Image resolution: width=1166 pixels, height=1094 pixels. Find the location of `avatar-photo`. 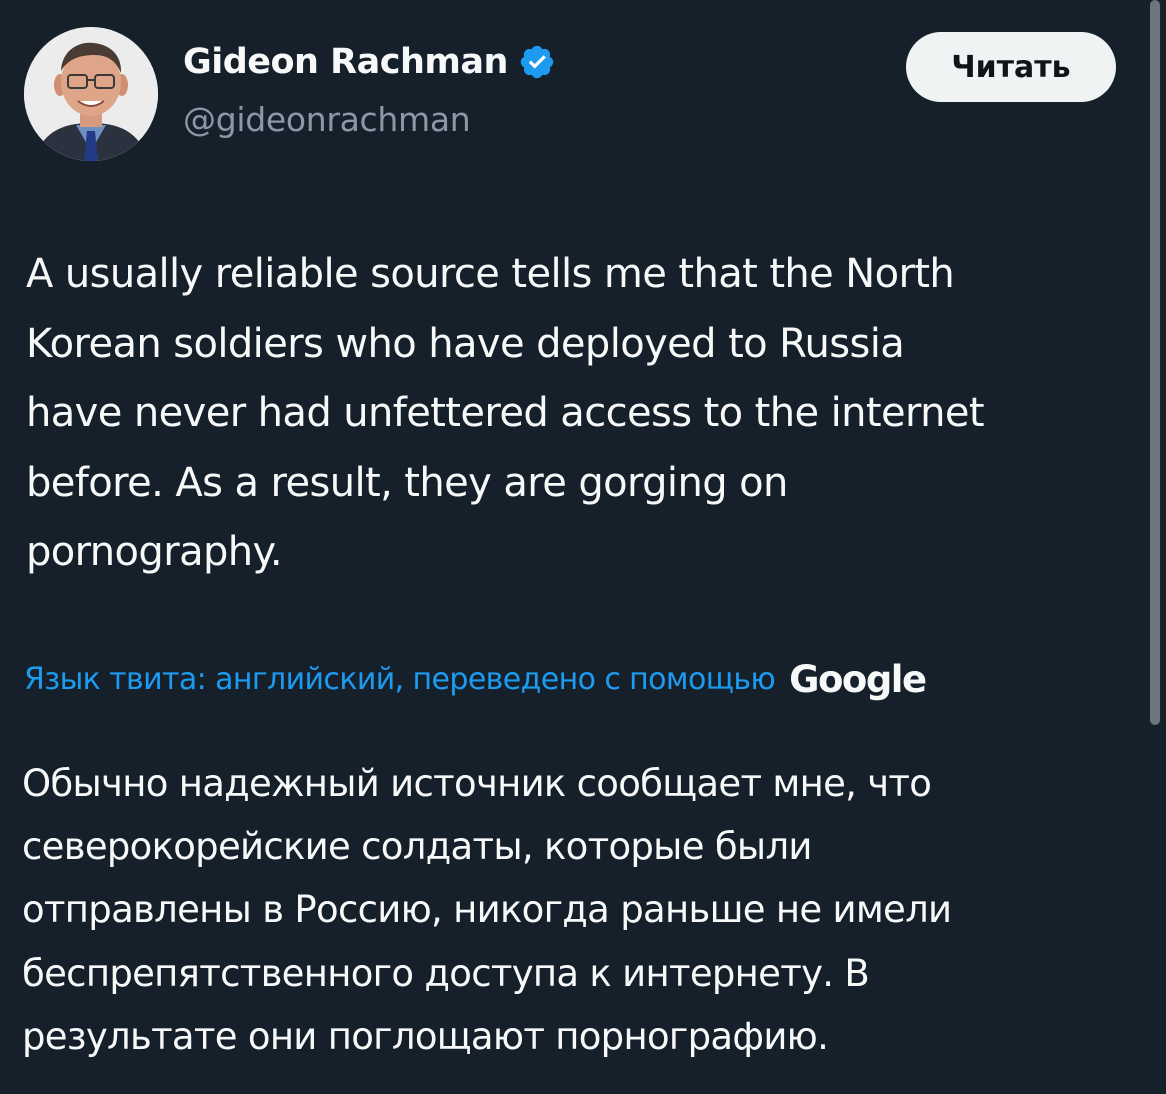

avatar-photo is located at coordinates (91, 94).